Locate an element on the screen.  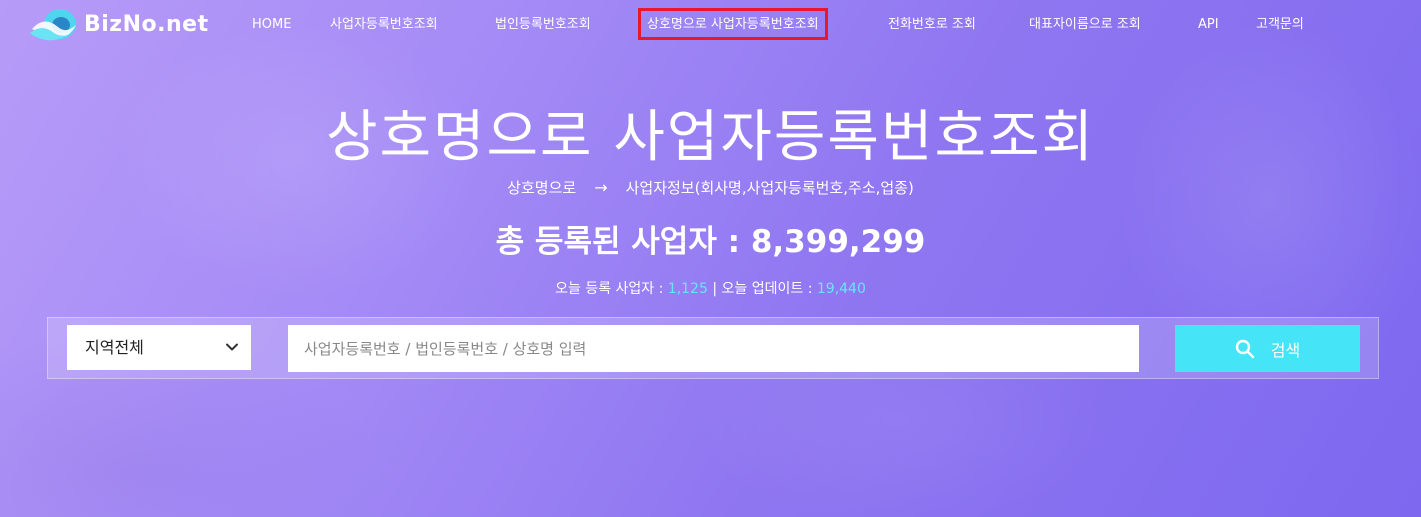
hero-subtitle: 상호명으로 → 사업자정보(회사명,사업자등록번호,주소,업종) is located at coordinates (710, 187).